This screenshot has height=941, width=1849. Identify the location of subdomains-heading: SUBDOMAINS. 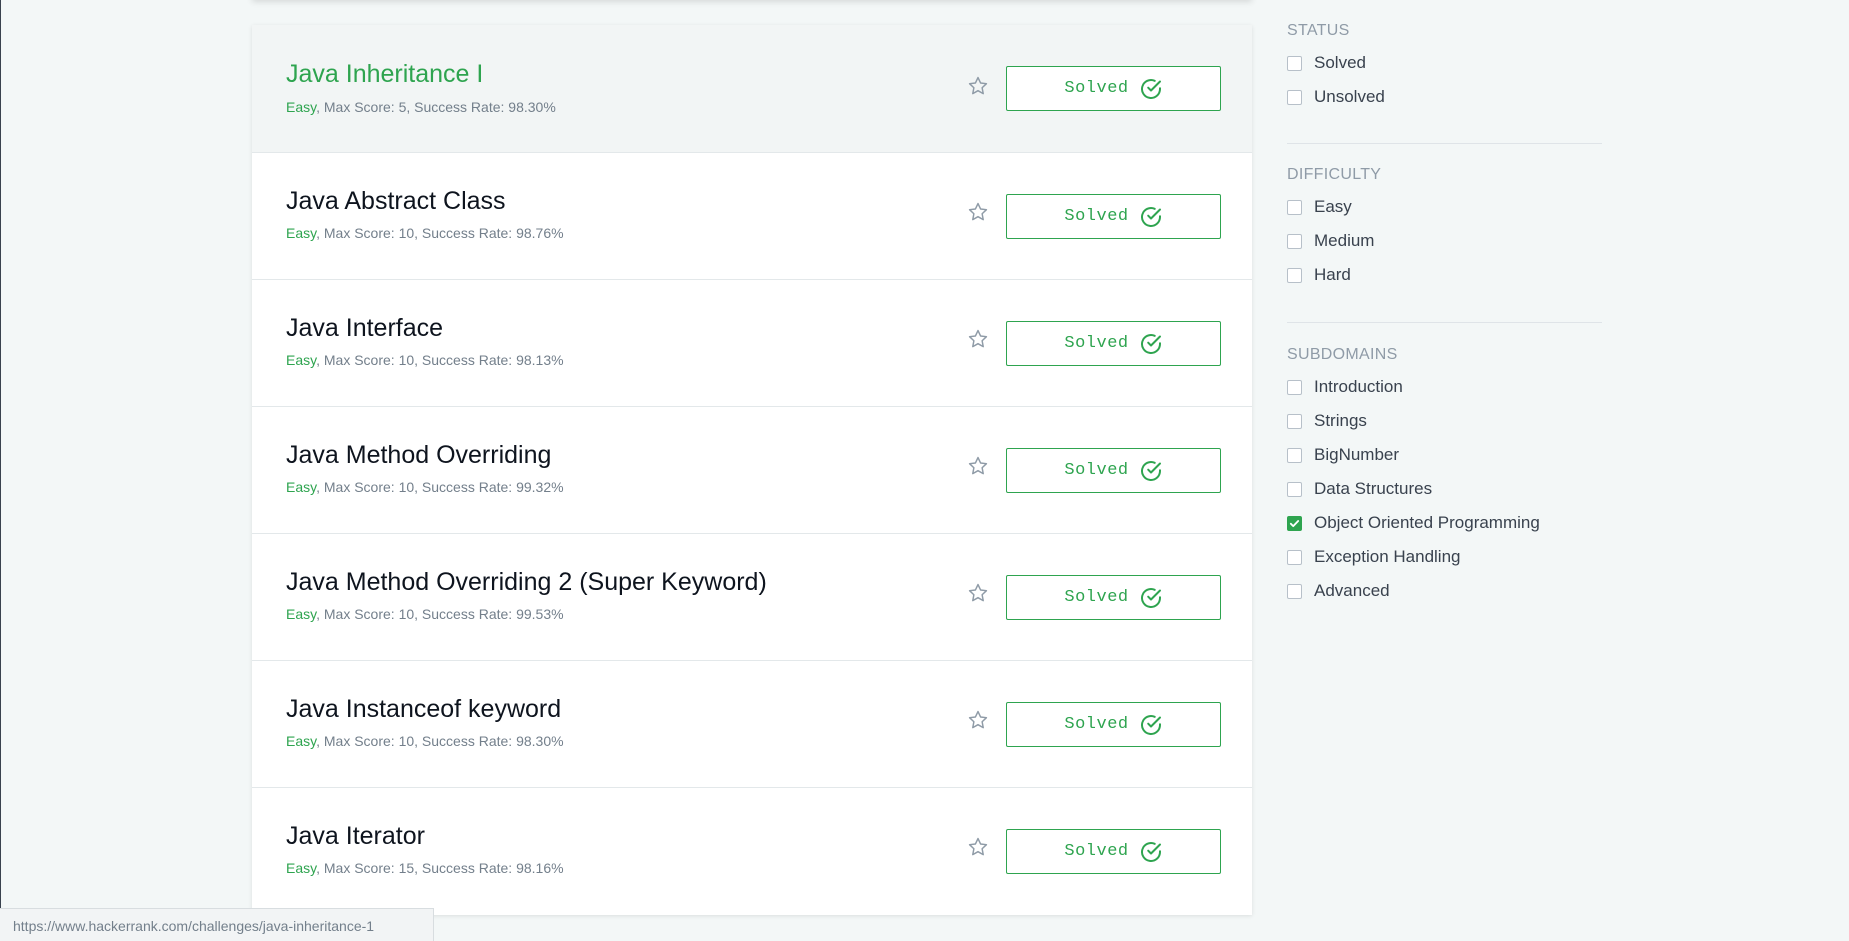
(1342, 354).